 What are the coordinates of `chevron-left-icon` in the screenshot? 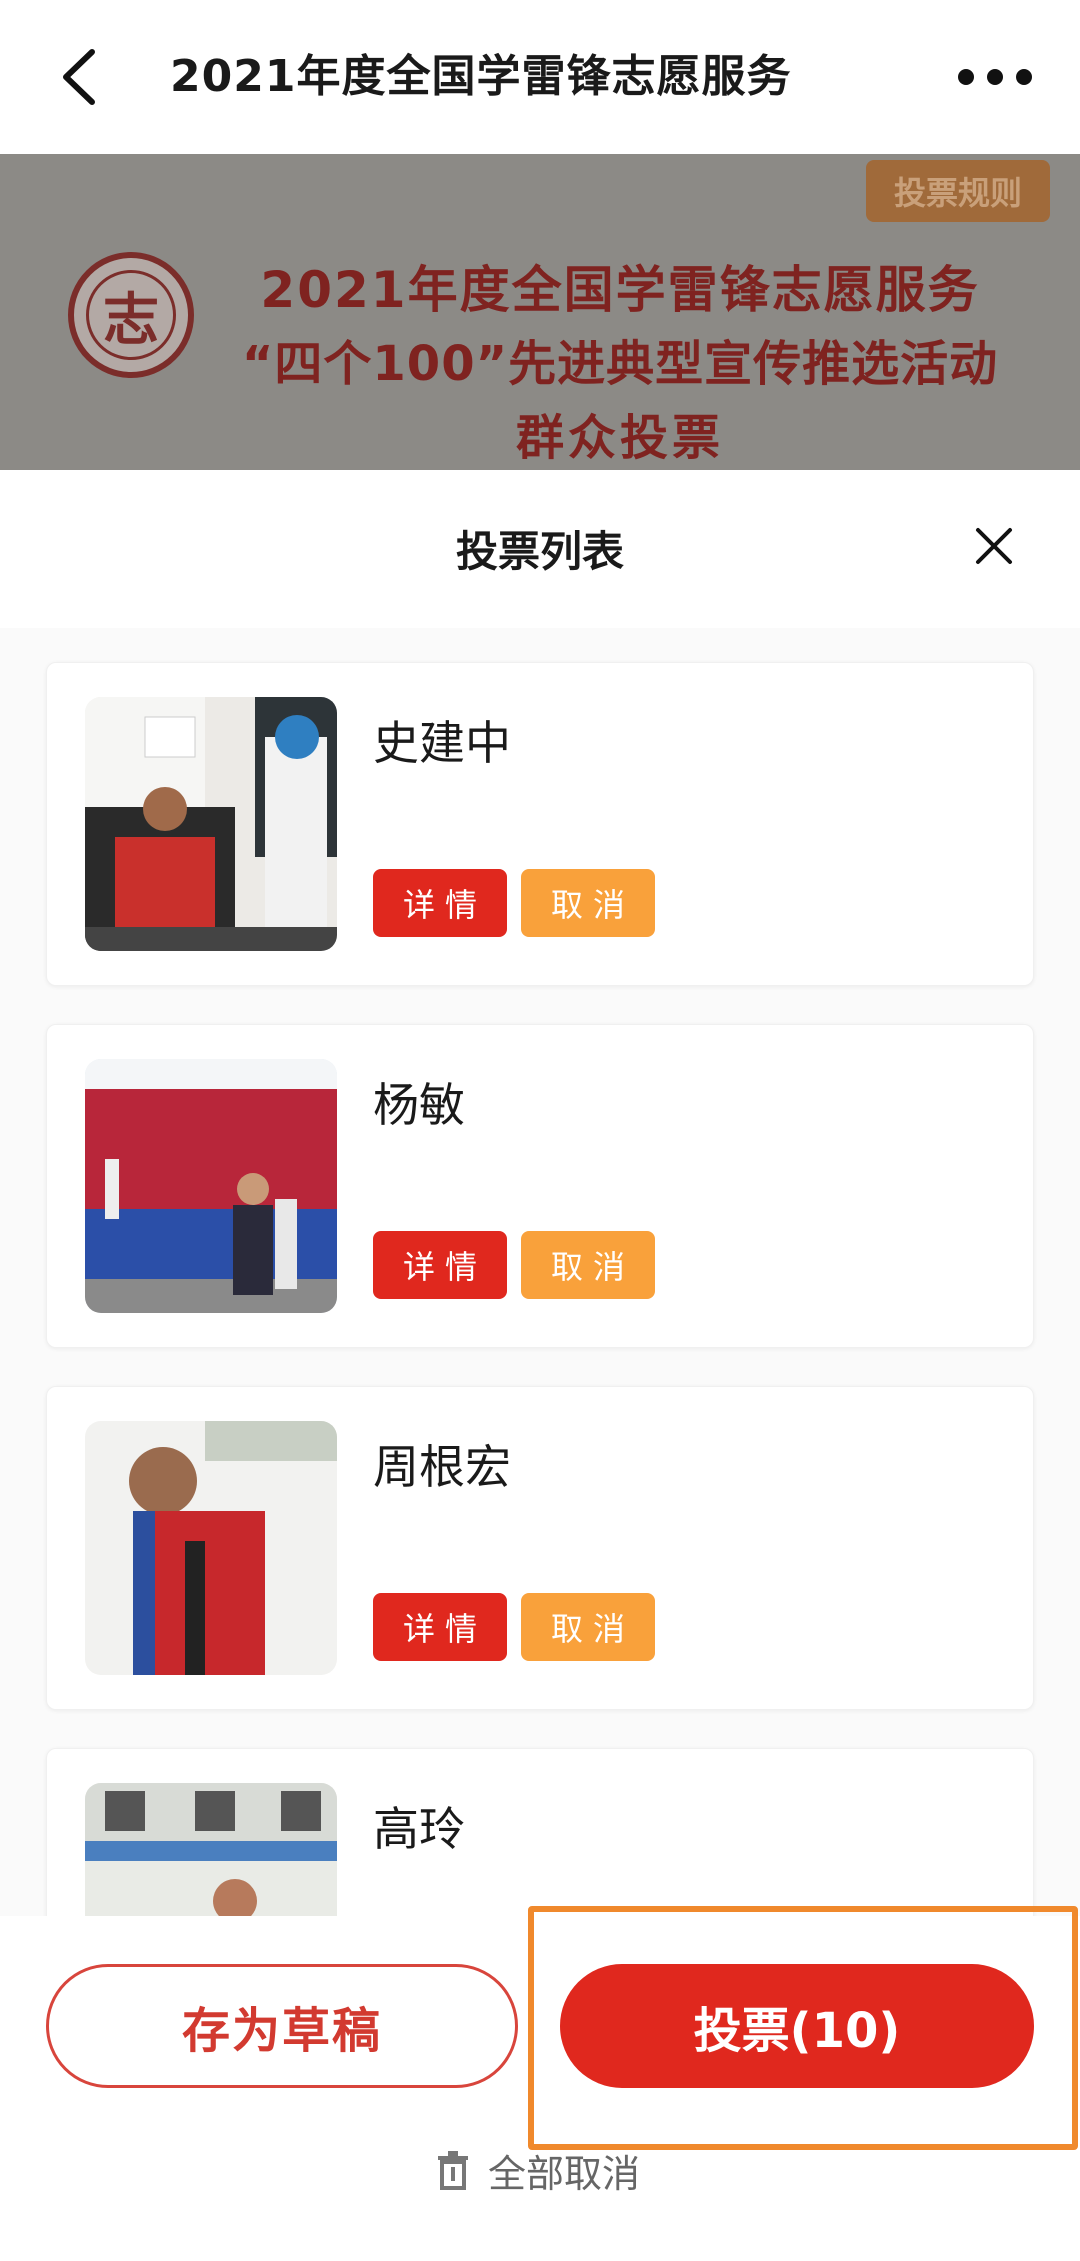 It's located at (79, 77).